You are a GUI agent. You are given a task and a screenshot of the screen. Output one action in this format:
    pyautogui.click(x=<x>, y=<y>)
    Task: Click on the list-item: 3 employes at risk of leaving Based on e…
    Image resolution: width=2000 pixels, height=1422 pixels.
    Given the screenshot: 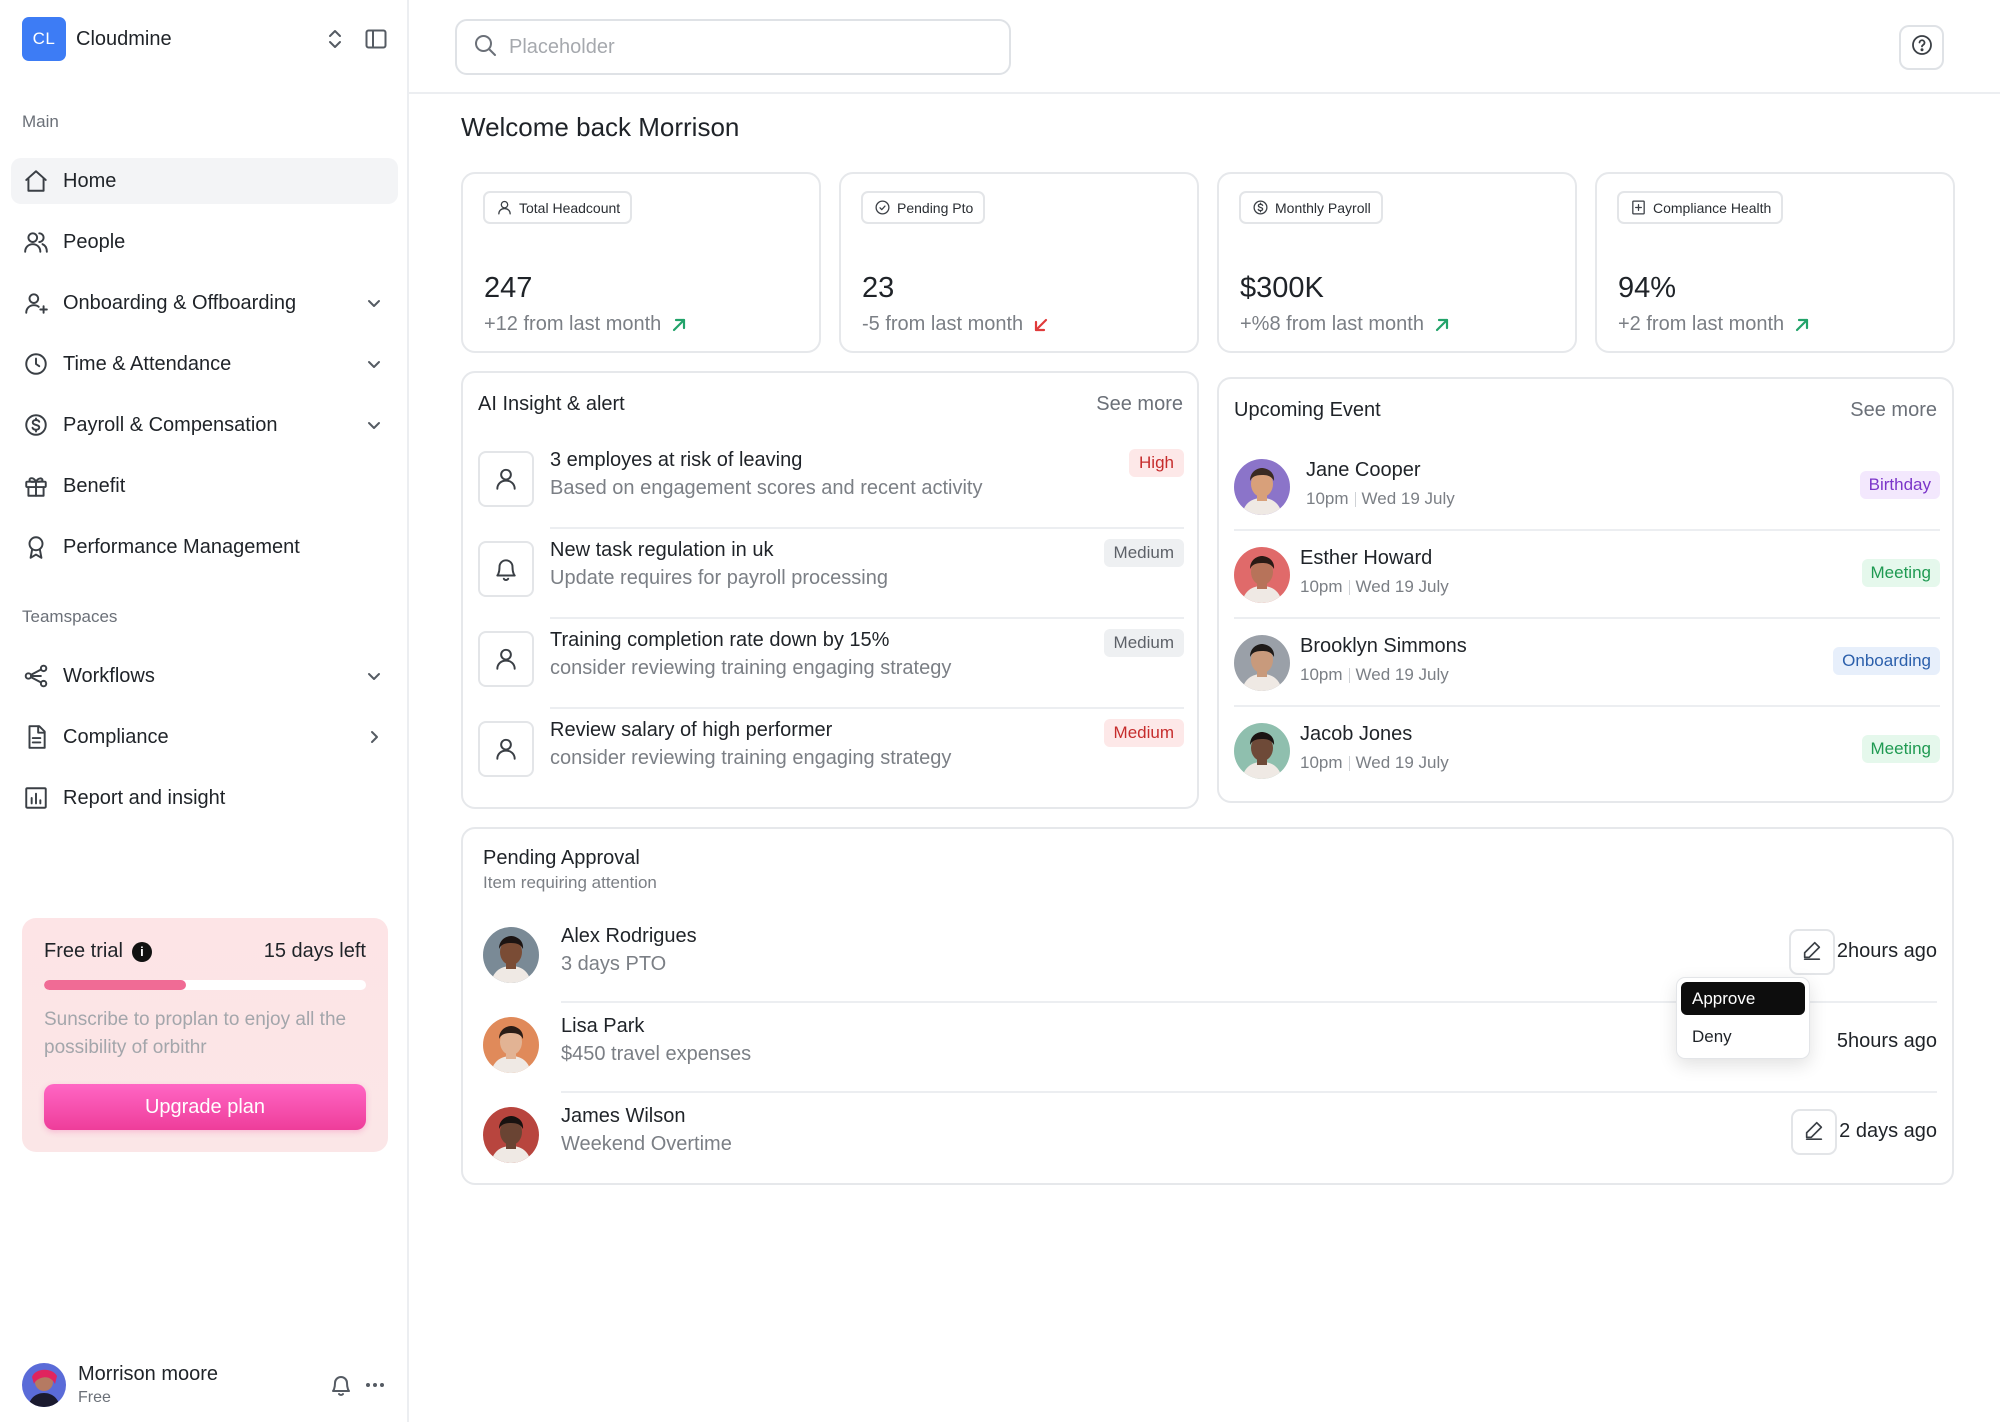 What is the action you would take?
    pyautogui.click(x=831, y=484)
    